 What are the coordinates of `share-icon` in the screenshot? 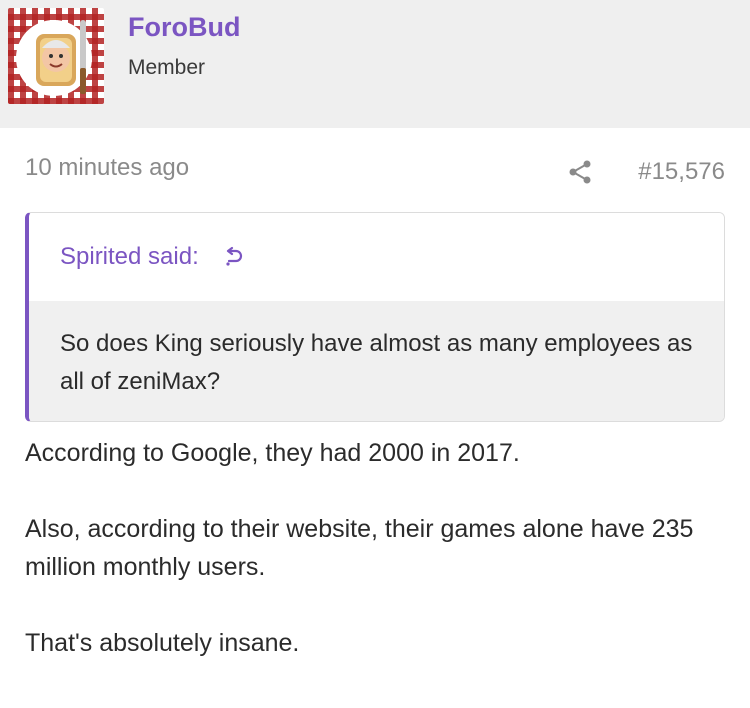 It's located at (580, 172).